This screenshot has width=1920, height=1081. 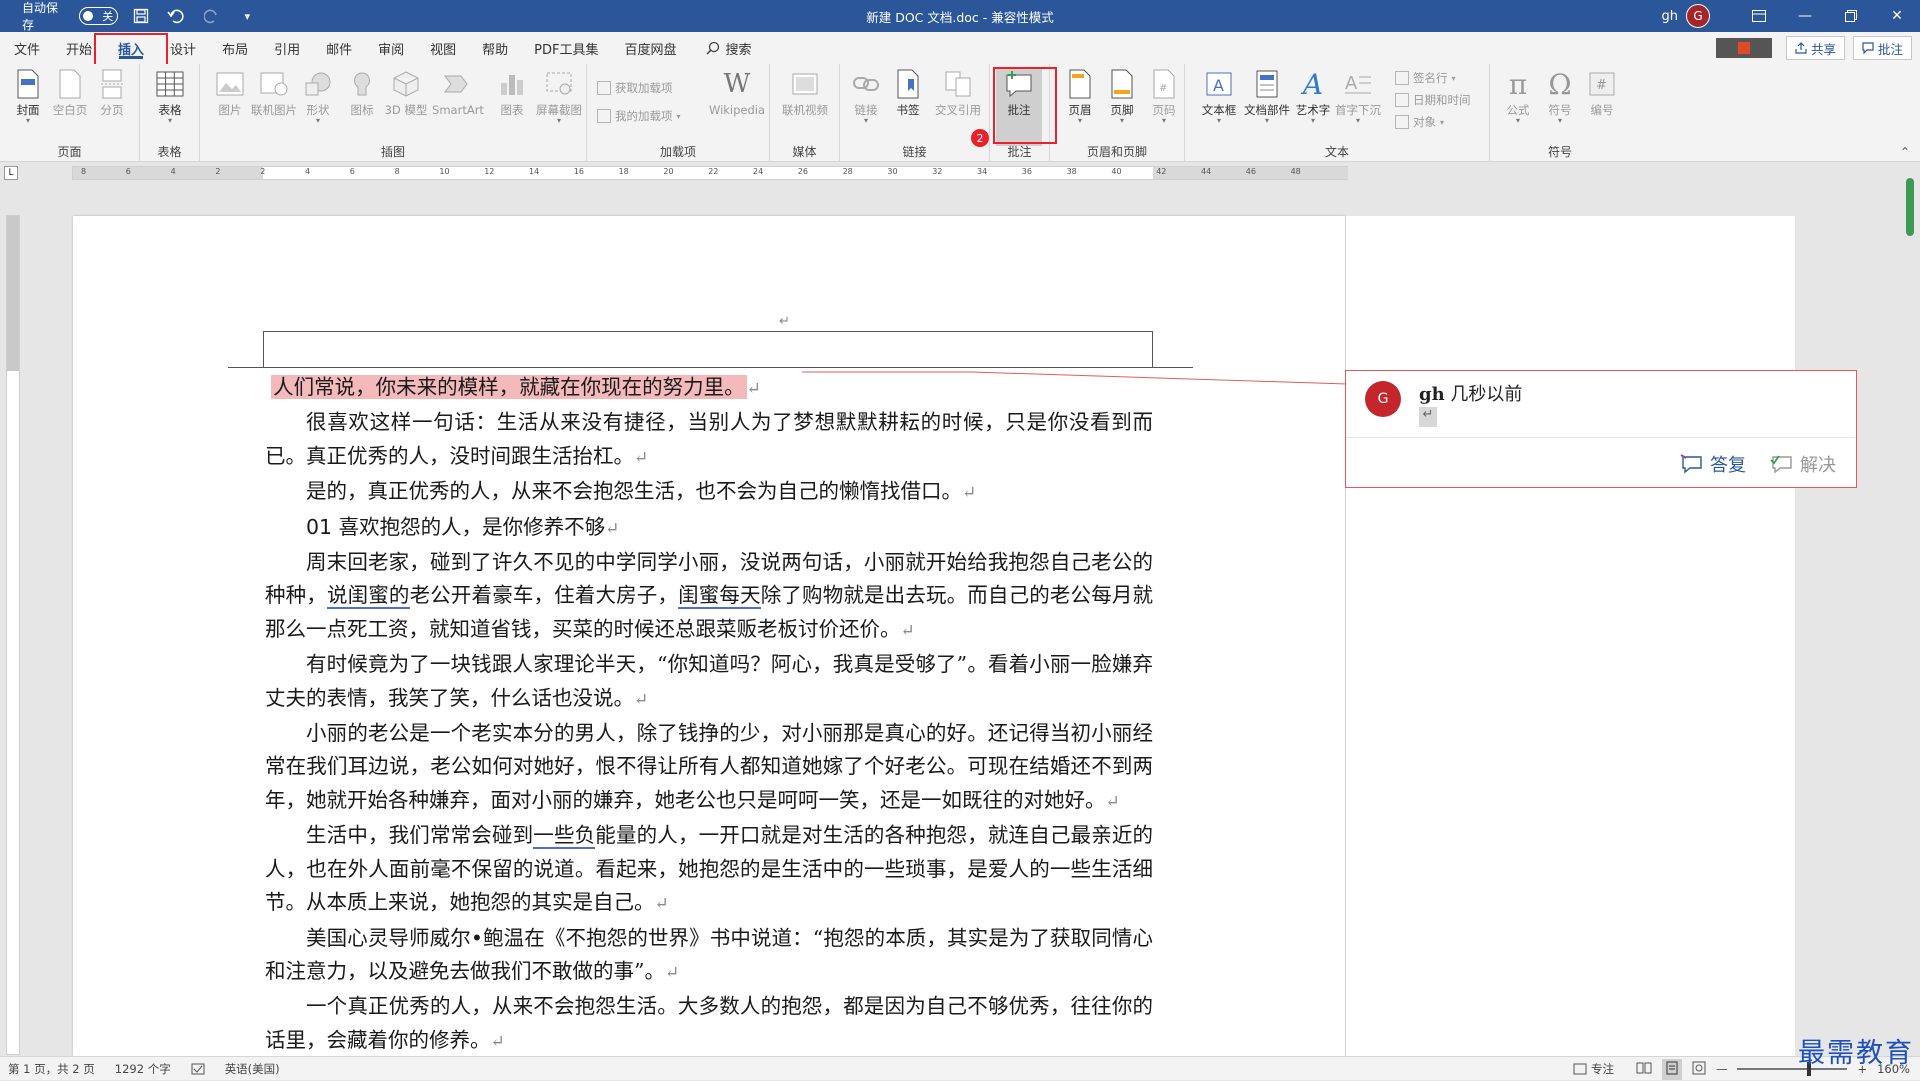 What do you see at coordinates (69, 151) in the screenshot?
I see `page-group-label: 页面` at bounding box center [69, 151].